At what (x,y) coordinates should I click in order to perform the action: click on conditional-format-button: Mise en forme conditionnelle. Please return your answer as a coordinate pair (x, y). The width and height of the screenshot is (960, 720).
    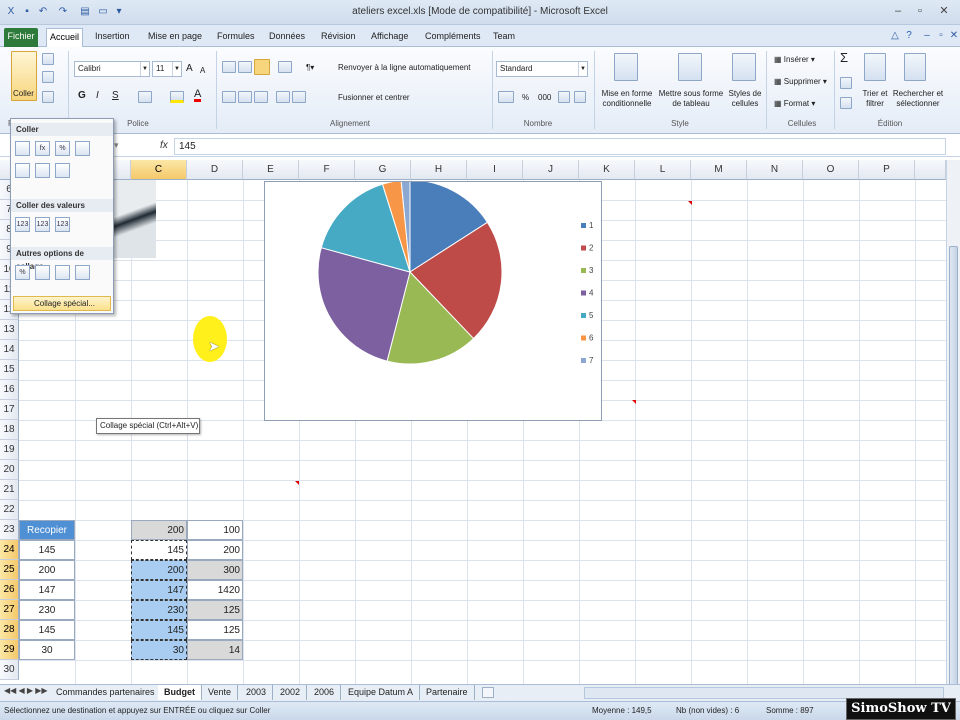
    Looking at the image, I should click on (627, 99).